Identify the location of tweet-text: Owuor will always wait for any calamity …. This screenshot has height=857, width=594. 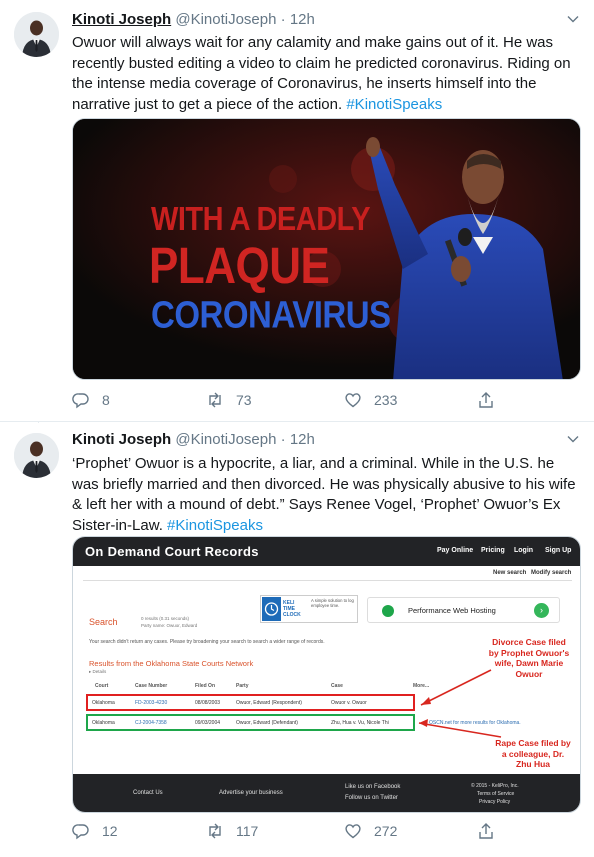
(327, 74).